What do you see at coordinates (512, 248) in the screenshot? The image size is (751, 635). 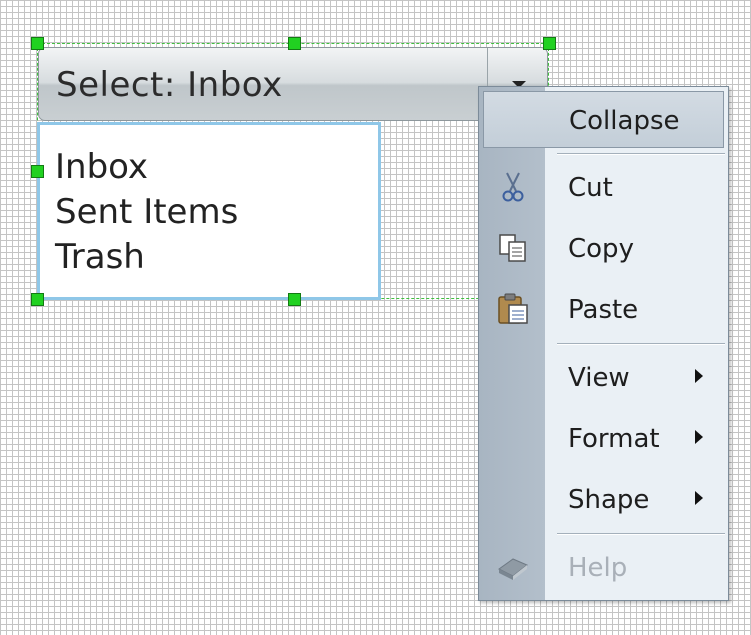 I see `copy-icon` at bounding box center [512, 248].